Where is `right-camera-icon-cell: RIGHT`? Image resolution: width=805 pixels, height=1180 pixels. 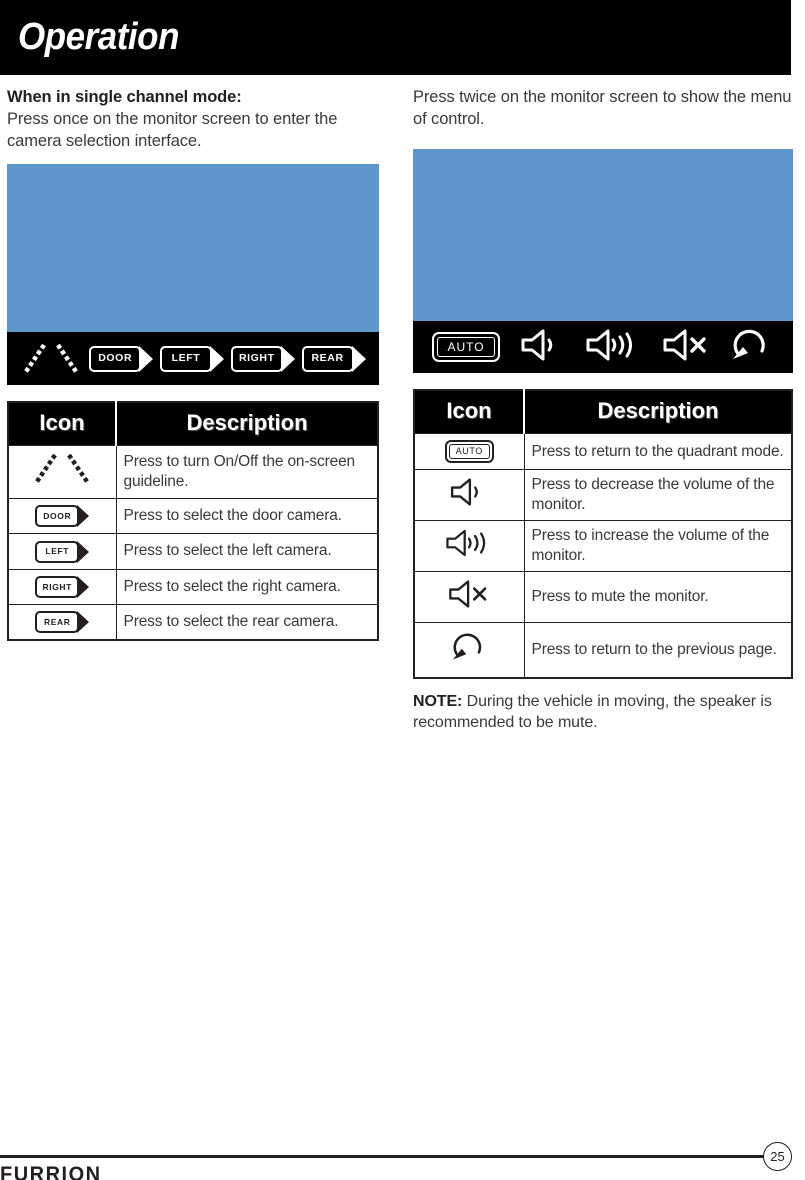
right-camera-icon-cell: RIGHT is located at coordinates (62, 586).